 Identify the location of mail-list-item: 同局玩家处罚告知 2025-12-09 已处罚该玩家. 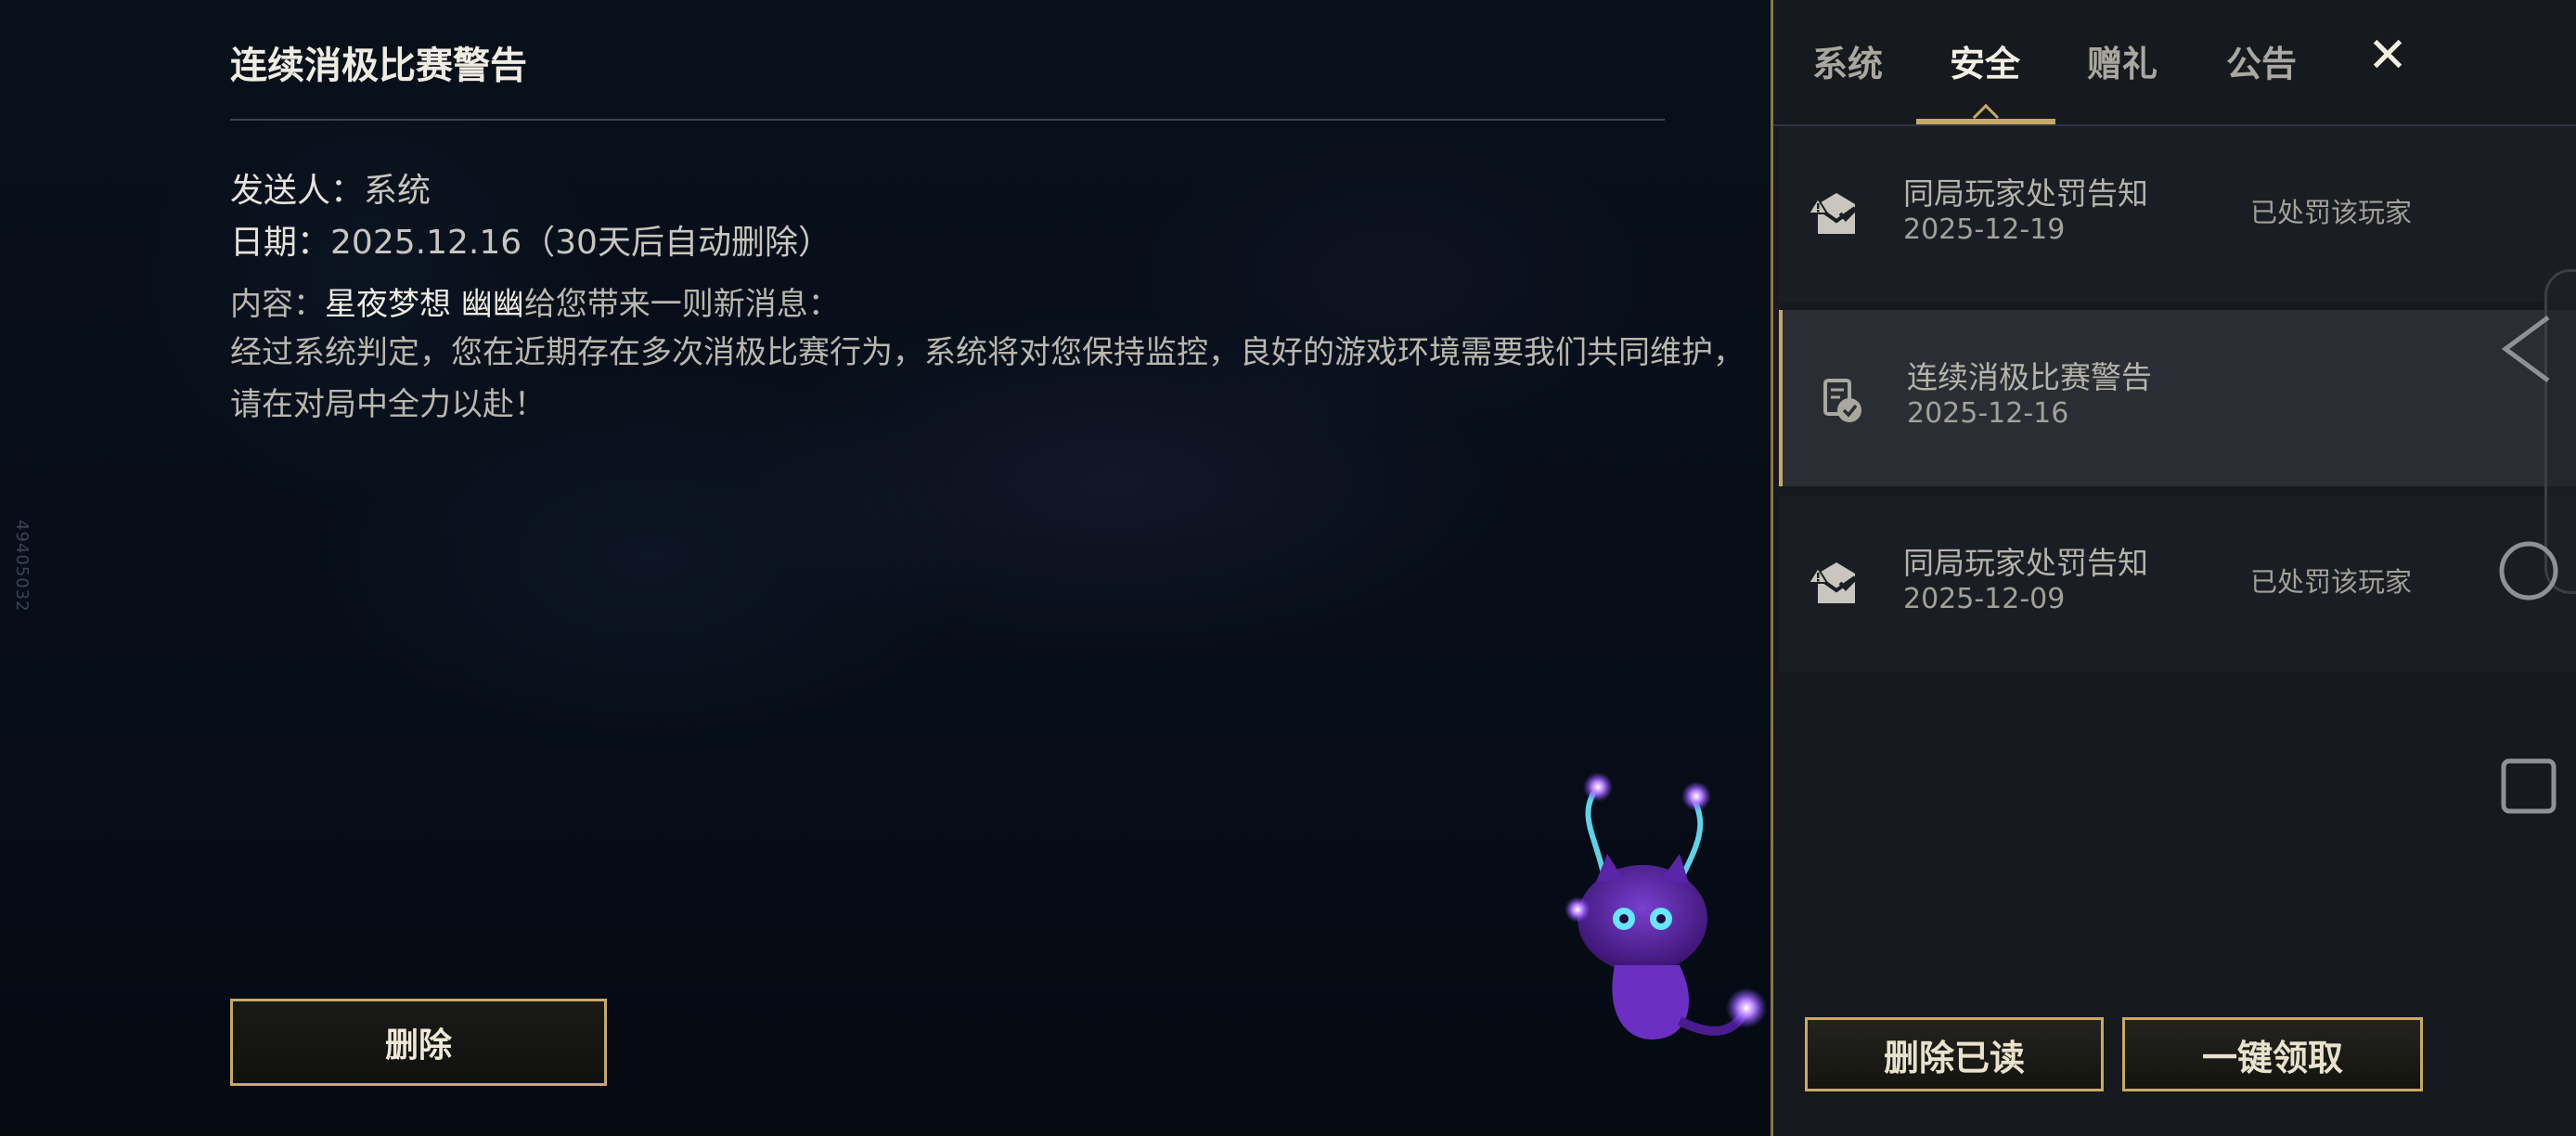
(2177, 584).